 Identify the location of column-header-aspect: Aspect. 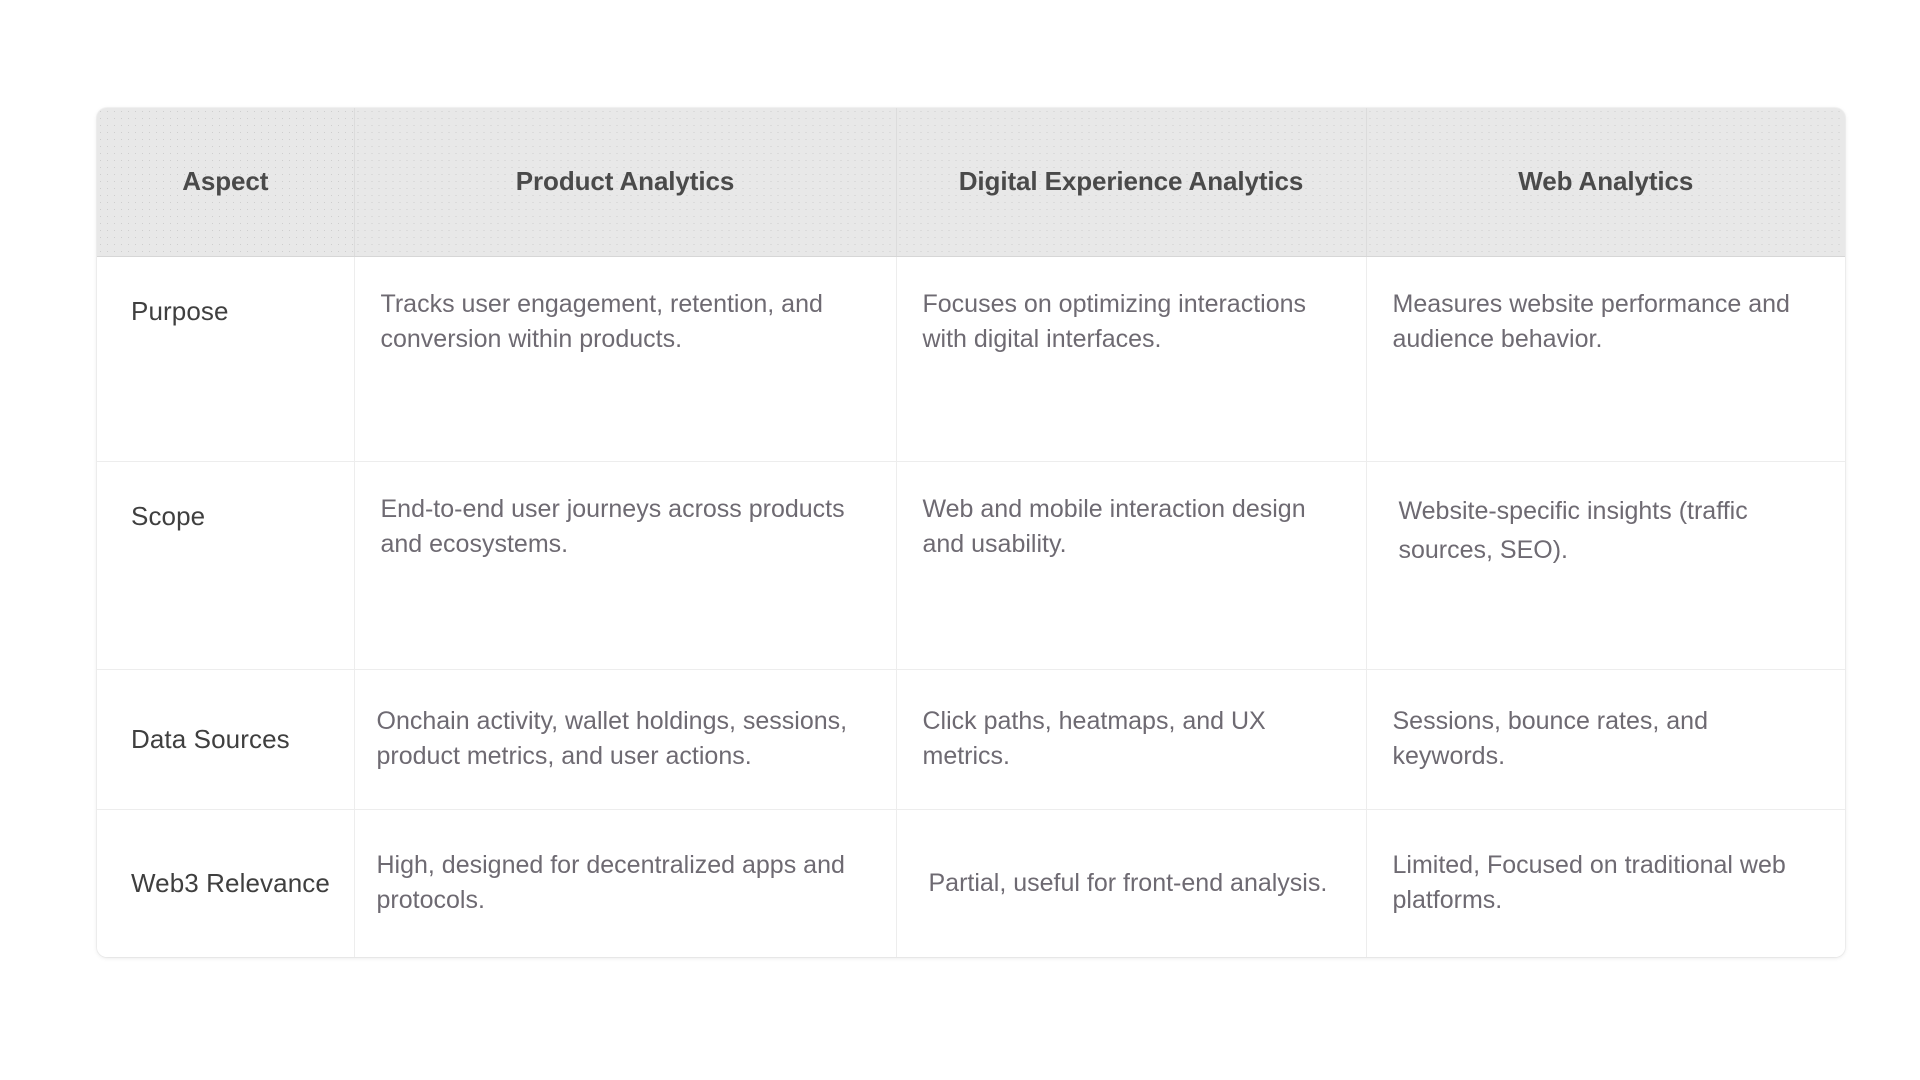
(226, 182).